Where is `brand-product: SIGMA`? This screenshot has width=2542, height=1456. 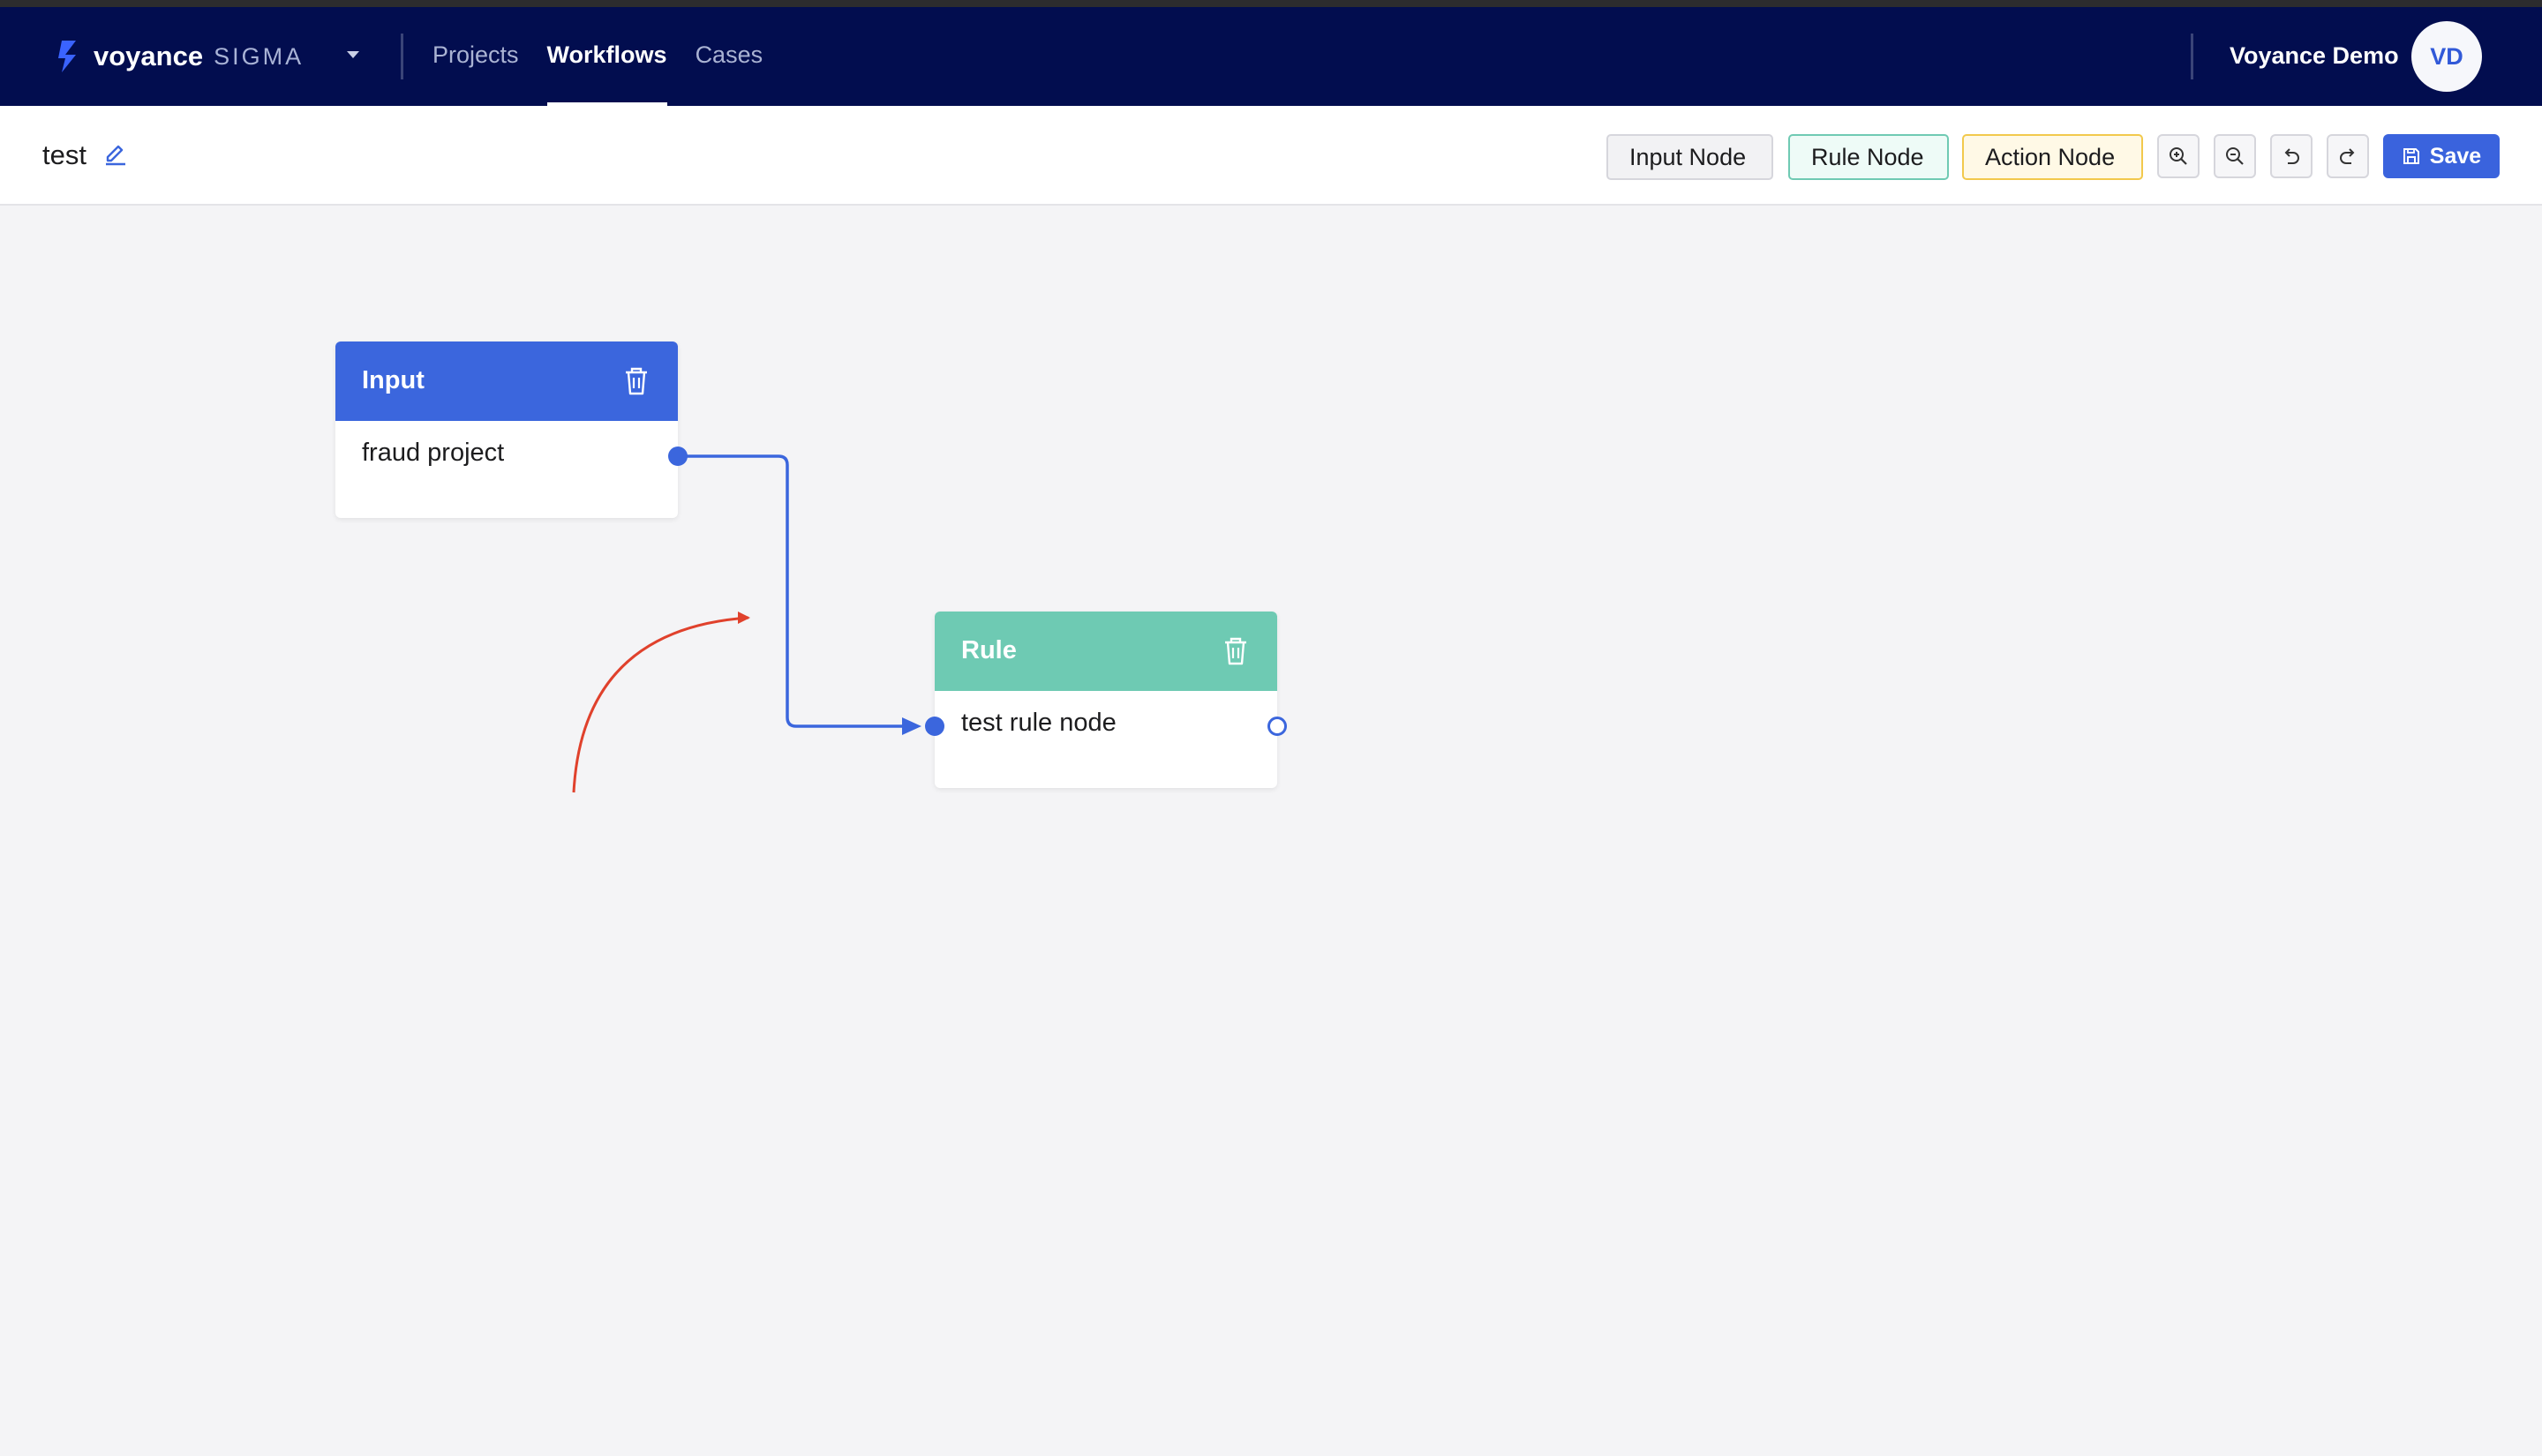 brand-product: SIGMA is located at coordinates (259, 56).